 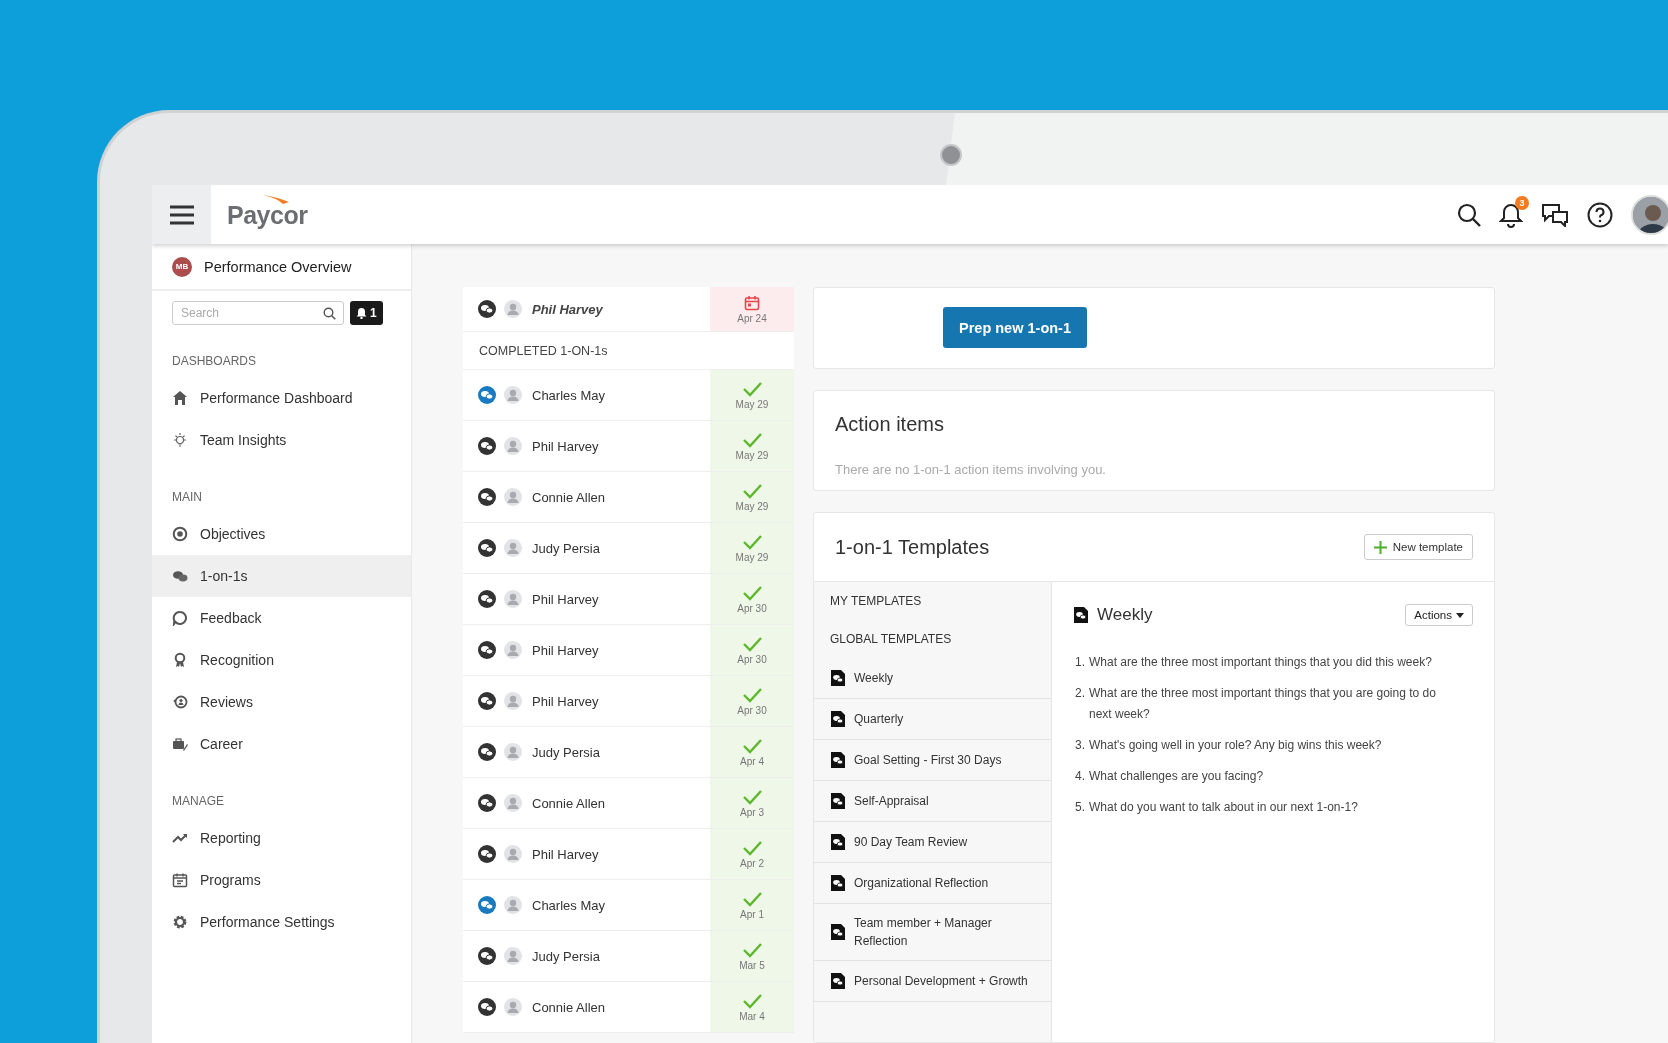 What do you see at coordinates (932, 760) in the screenshot?
I see `template-item: Goal Setting - First 30 Days` at bounding box center [932, 760].